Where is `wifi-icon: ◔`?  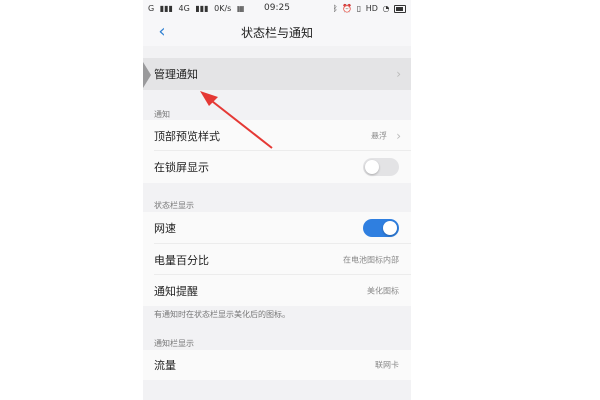
wifi-icon: ◔ is located at coordinates (386, 8).